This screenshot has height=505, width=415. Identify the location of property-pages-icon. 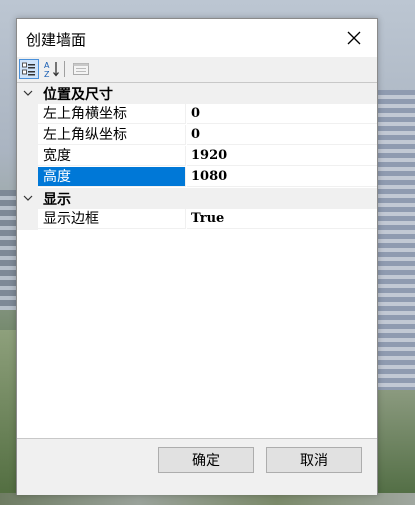
(81, 69).